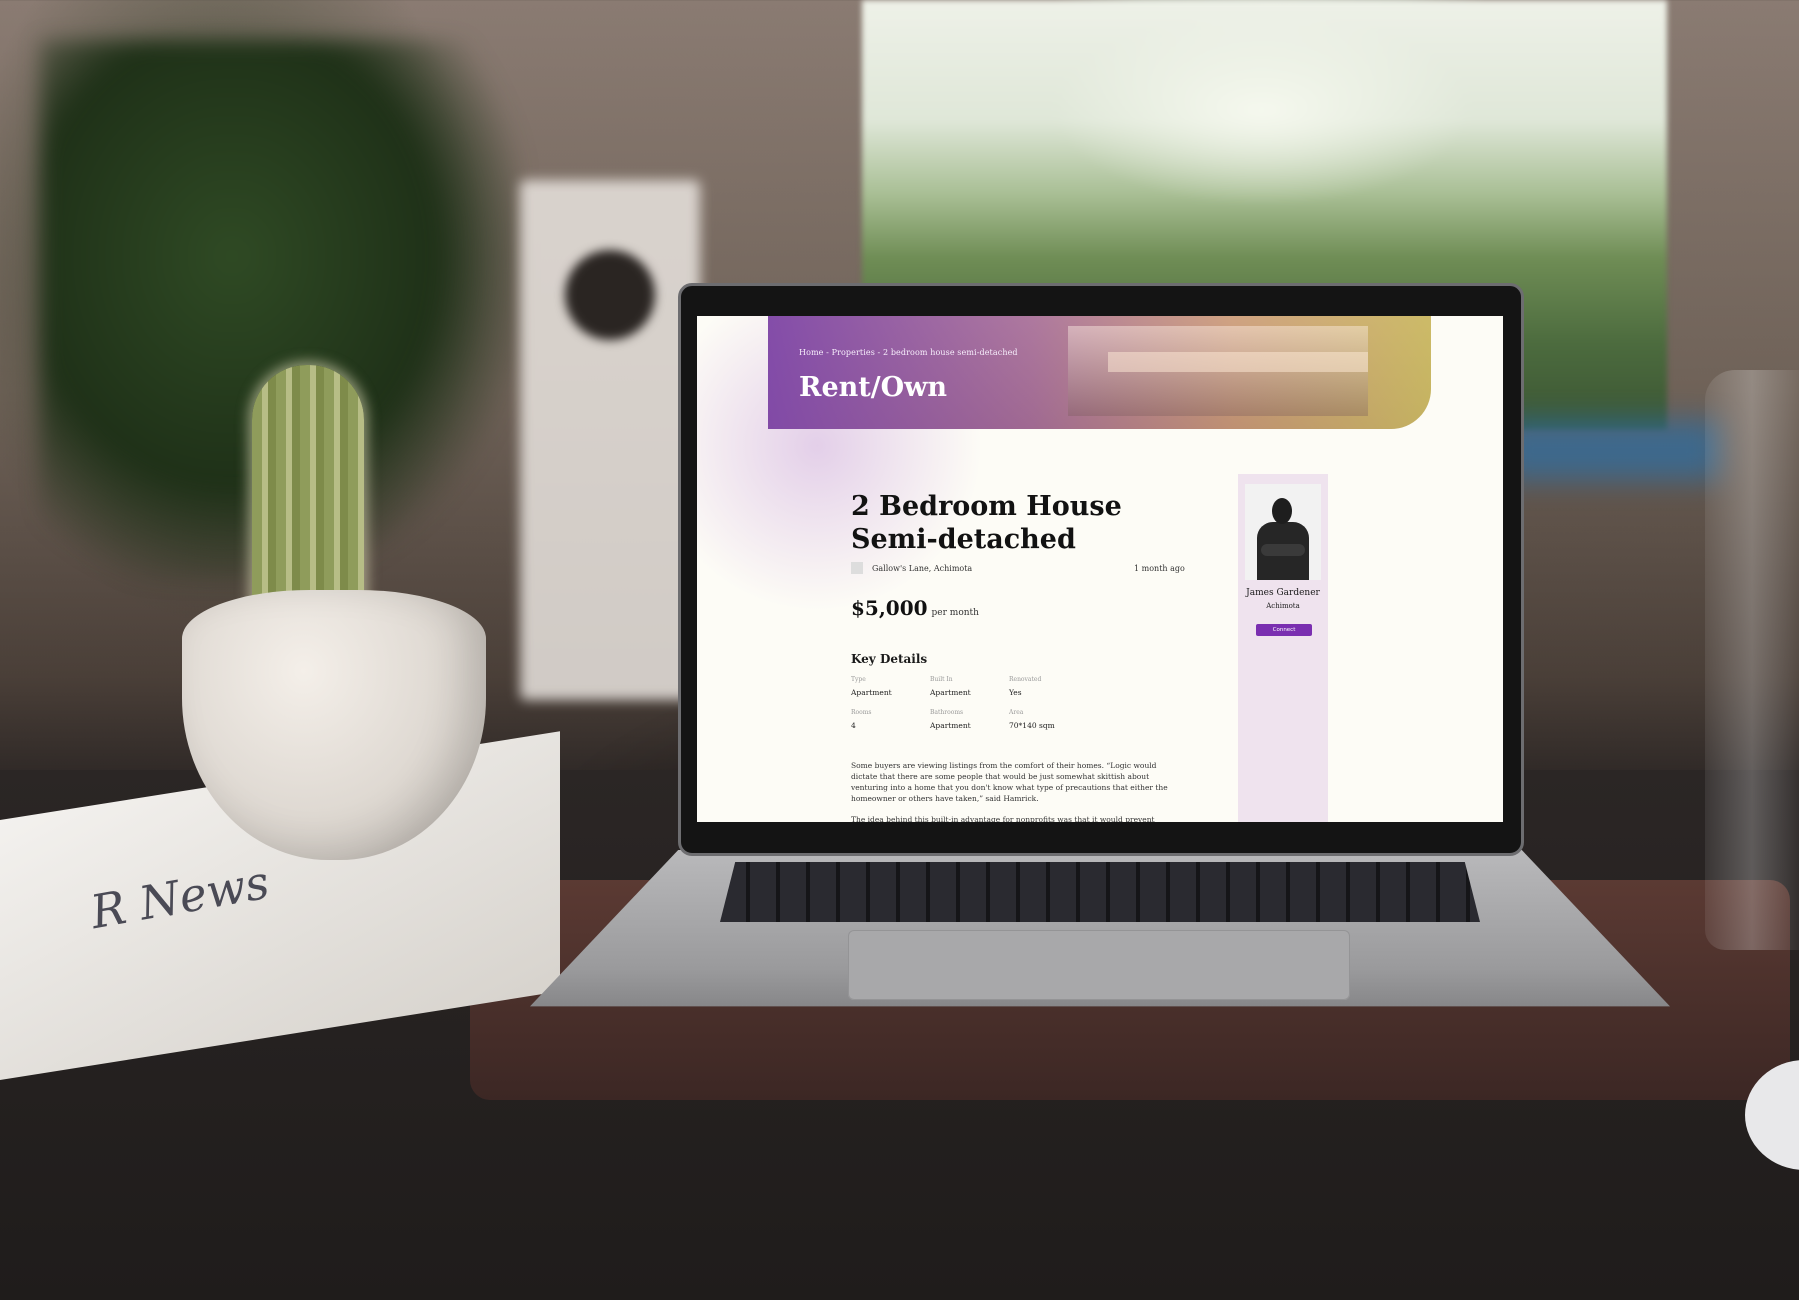  What do you see at coordinates (890, 719) in the screenshot?
I see `detail-item: Rooms 4` at bounding box center [890, 719].